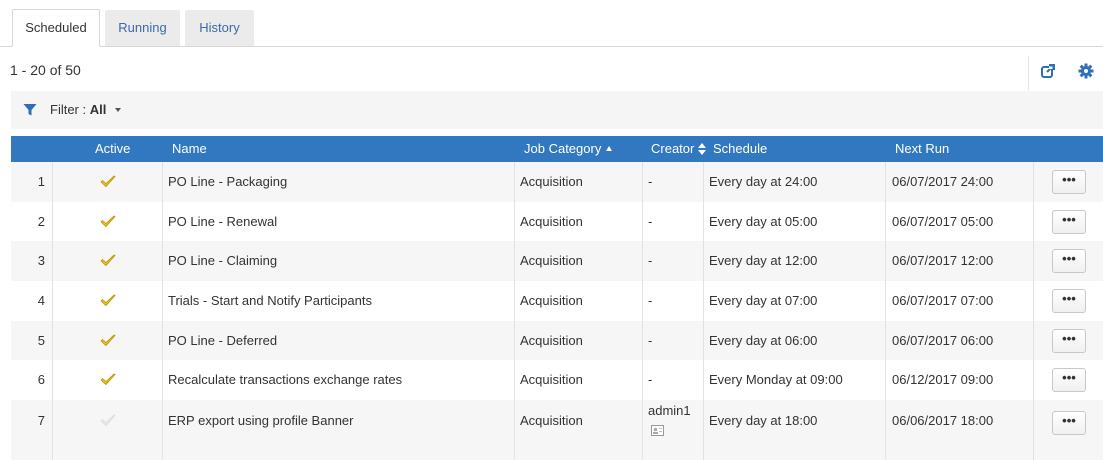 The image size is (1103, 460). Describe the element at coordinates (763, 340) in the screenshot. I see `job-schedule: Every day at 06:00` at that location.